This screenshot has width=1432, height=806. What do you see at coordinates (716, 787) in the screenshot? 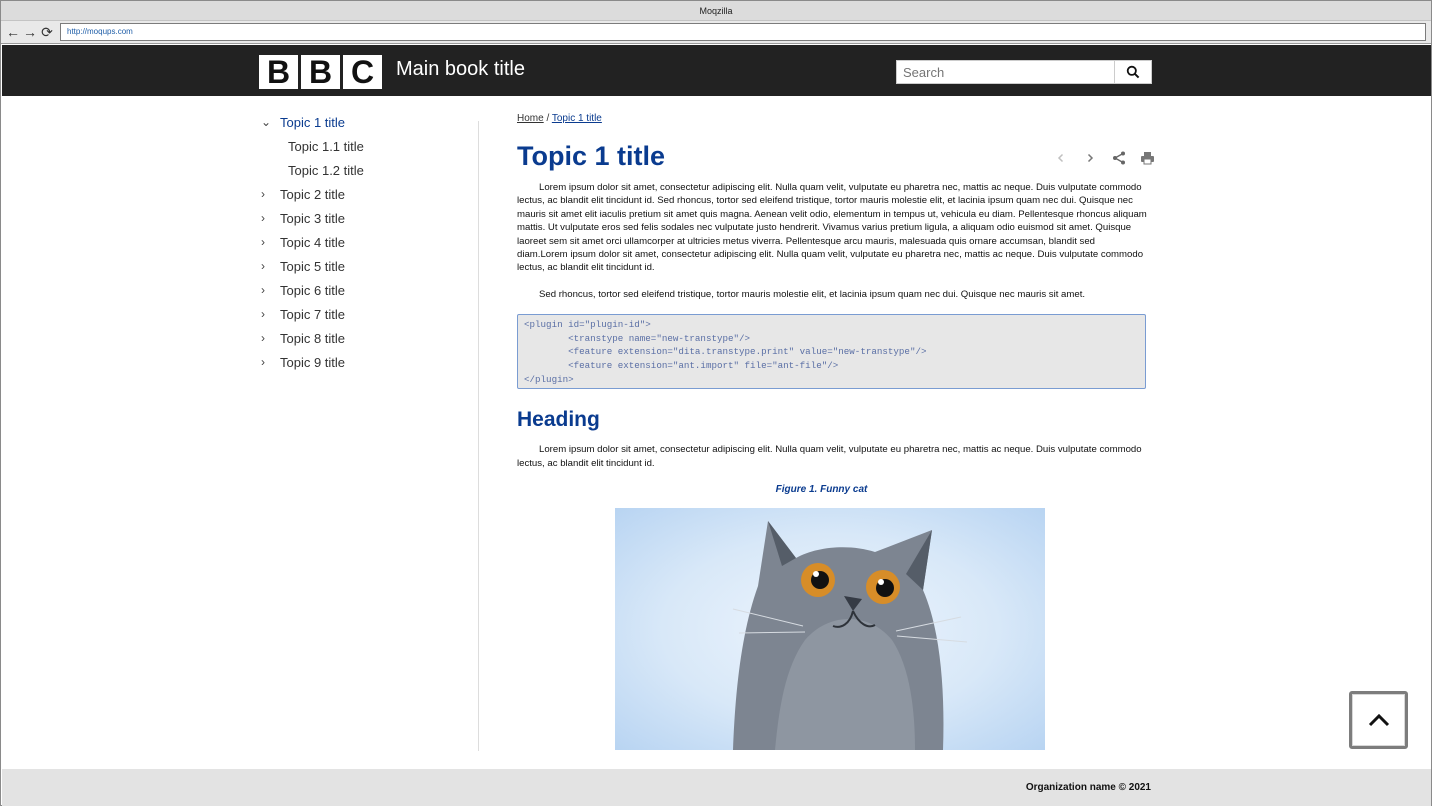
I see `page-footer: Organization name © 2021` at bounding box center [716, 787].